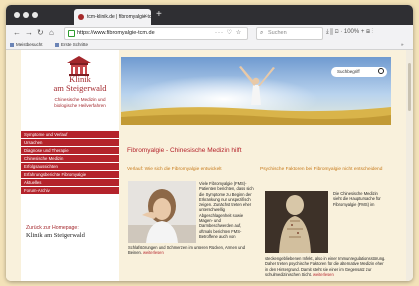 The height and width of the screenshot is (286, 419). I want to click on reload-icon: ↻, so click(40, 32).